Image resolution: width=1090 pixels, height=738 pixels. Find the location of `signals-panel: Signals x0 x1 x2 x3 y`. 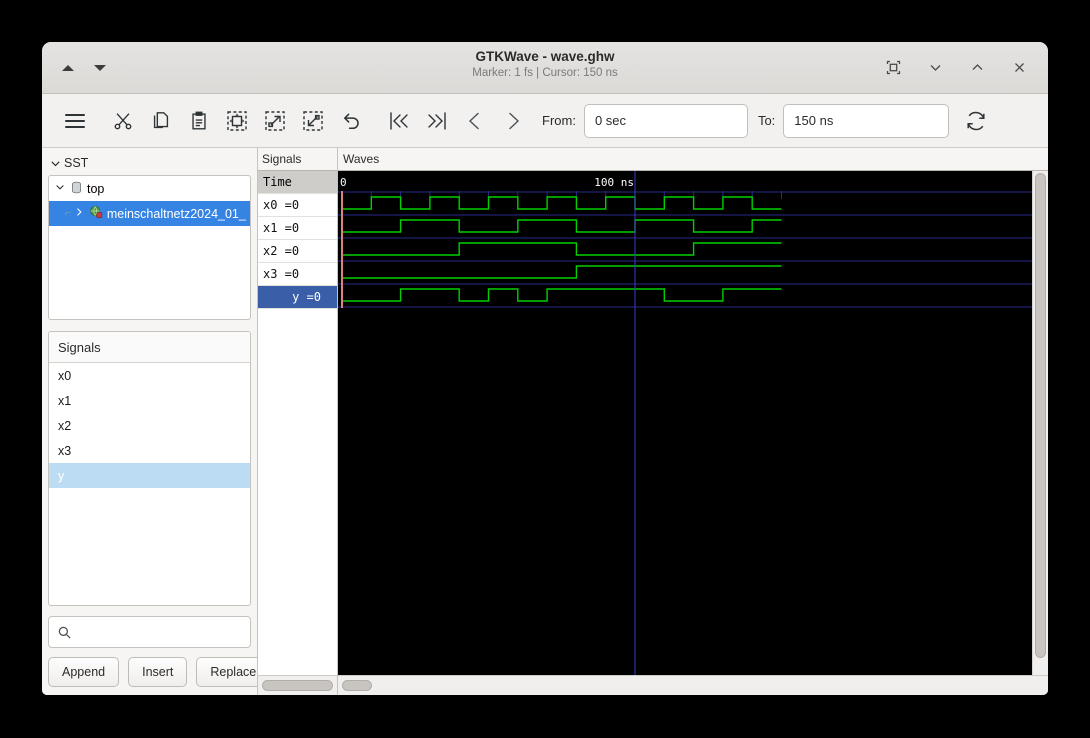

signals-panel: Signals x0 x1 x2 x3 y is located at coordinates (149, 468).